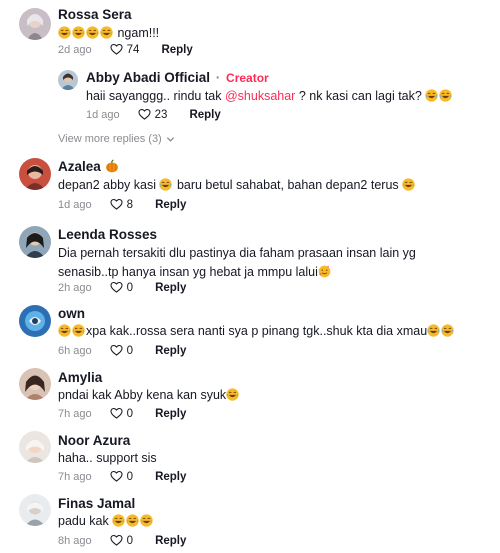 The height and width of the screenshot is (553, 500). What do you see at coordinates (75, 49) in the screenshot?
I see `comment-timestamp: 2d ago` at bounding box center [75, 49].